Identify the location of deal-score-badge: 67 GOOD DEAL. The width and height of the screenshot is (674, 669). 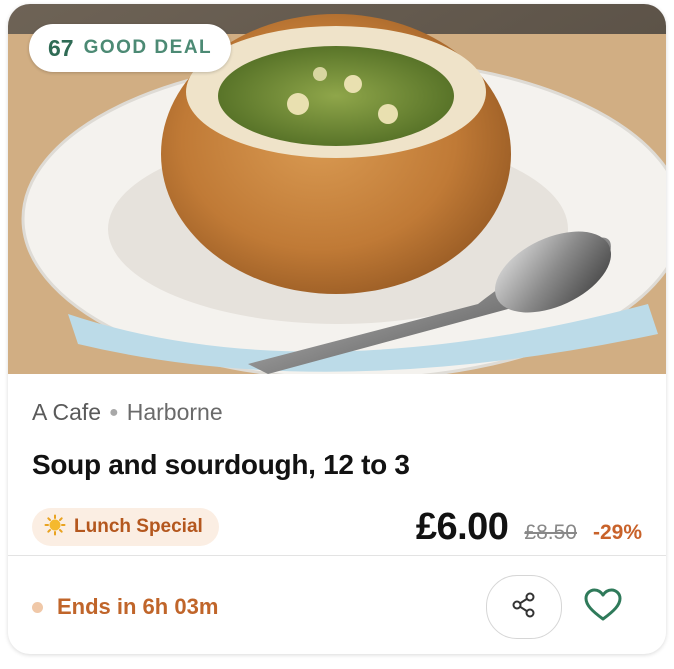
(130, 48).